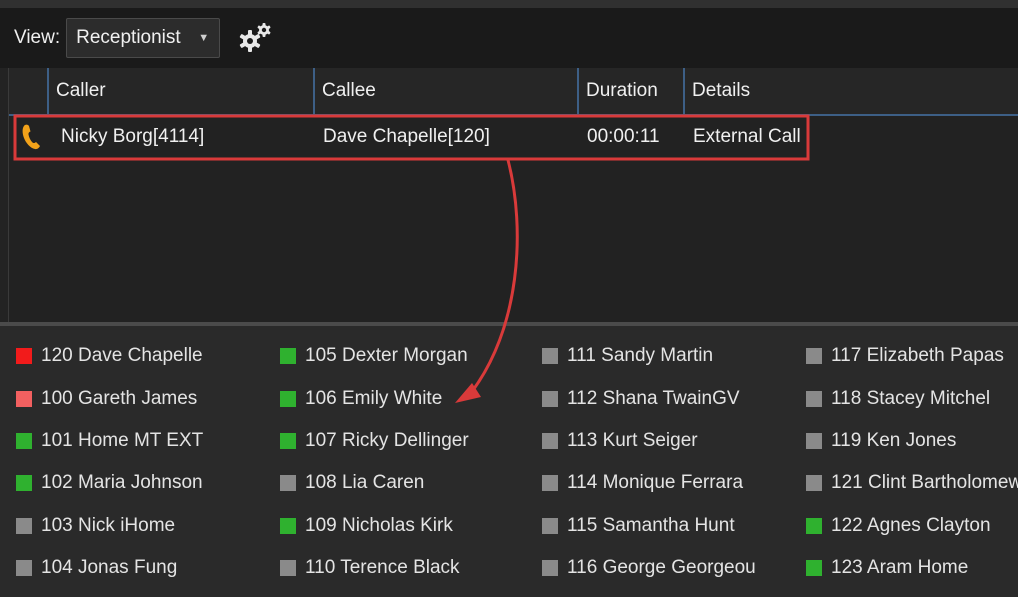  Describe the element at coordinates (128, 37) in the screenshot. I see `view-dropdown-value: Receptionist` at that location.